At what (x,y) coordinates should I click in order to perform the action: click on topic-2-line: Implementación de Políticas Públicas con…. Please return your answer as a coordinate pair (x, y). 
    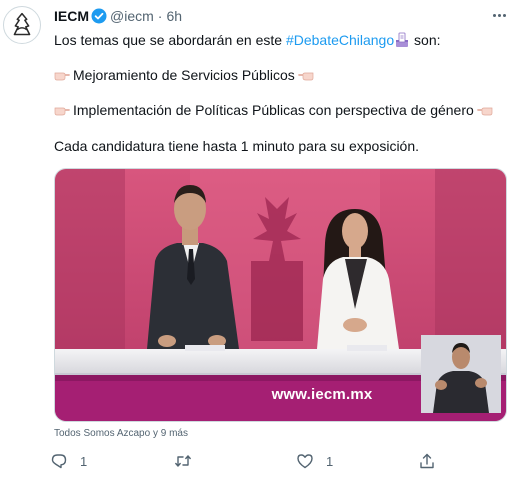
    Looking at the image, I should click on (273, 110).